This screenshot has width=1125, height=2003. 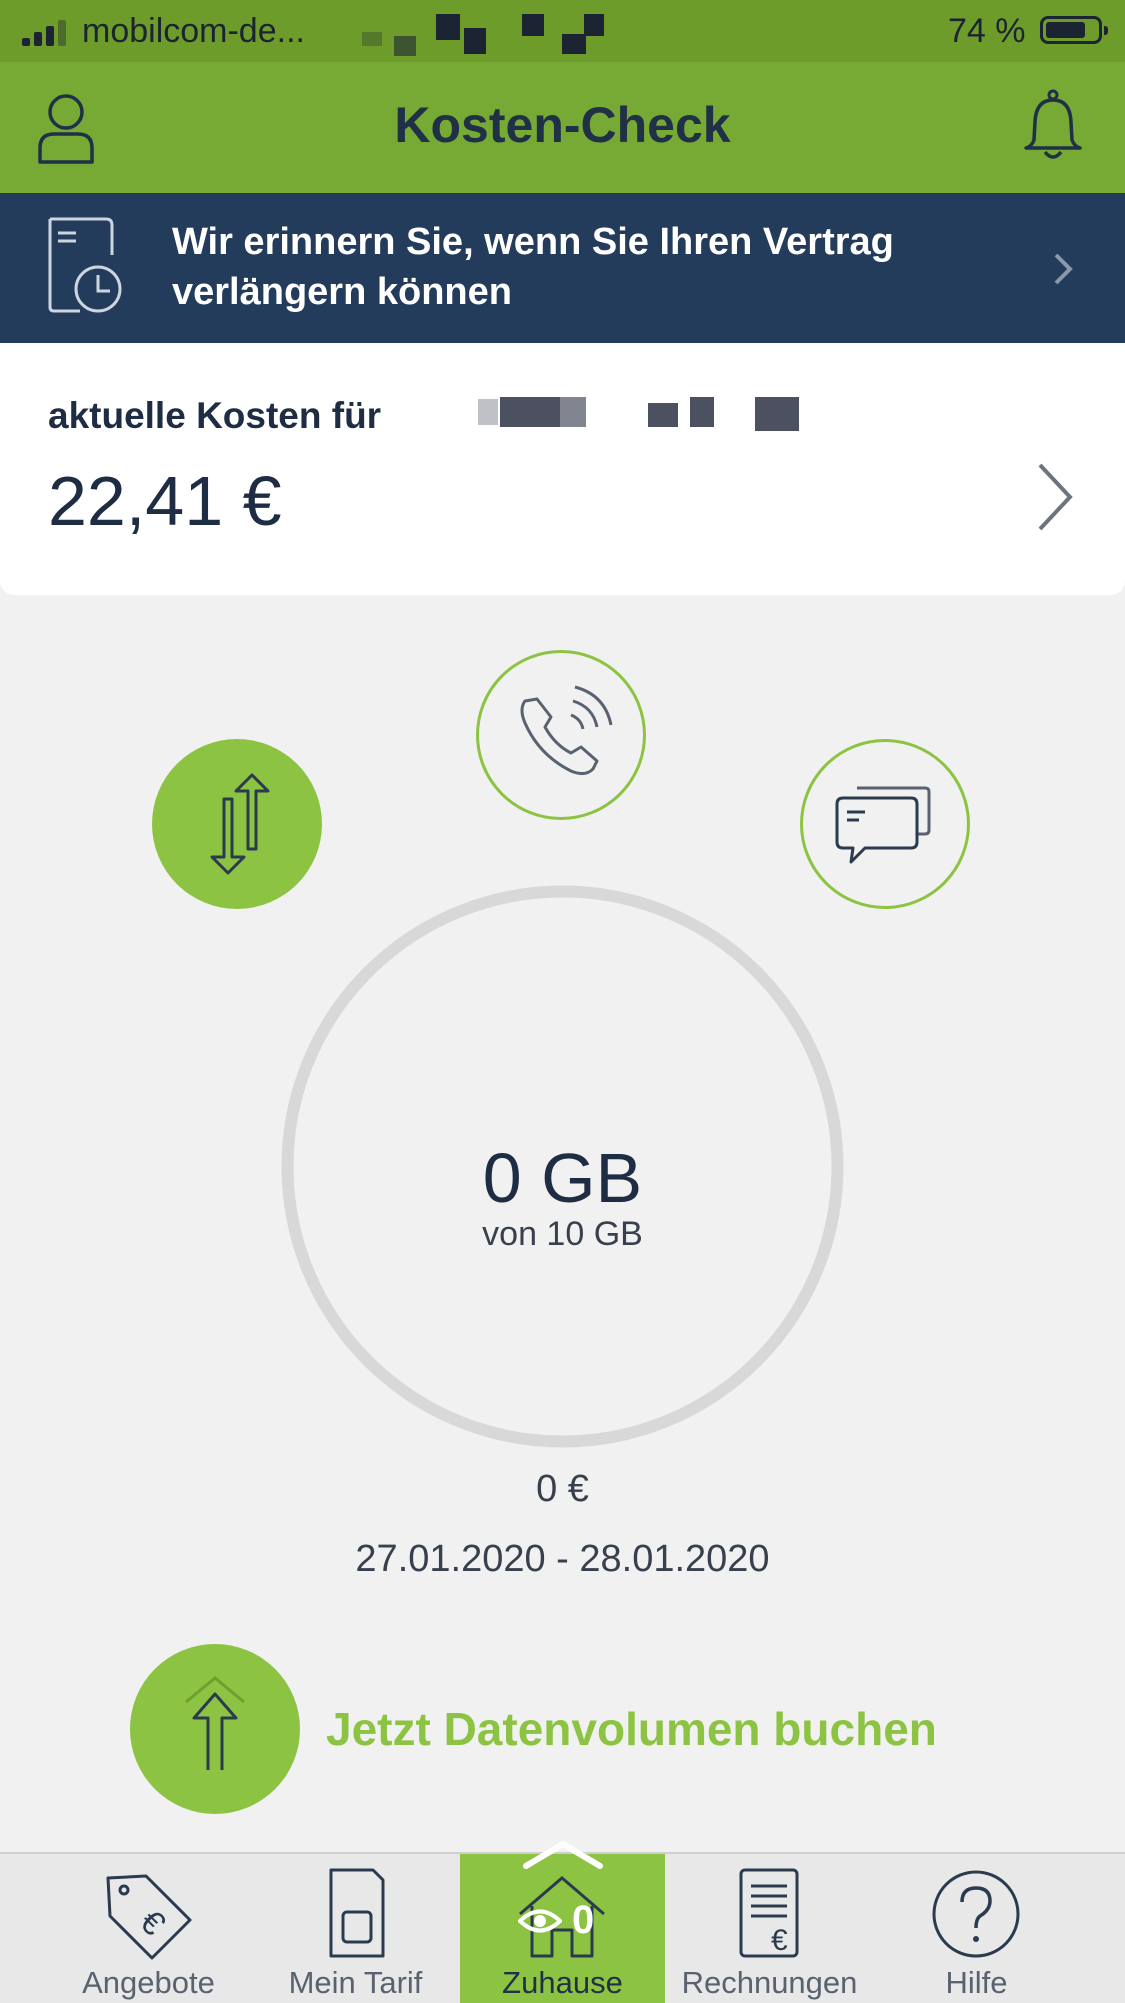 I want to click on price-tag-euro-icon: €, so click(x=149, y=1917).